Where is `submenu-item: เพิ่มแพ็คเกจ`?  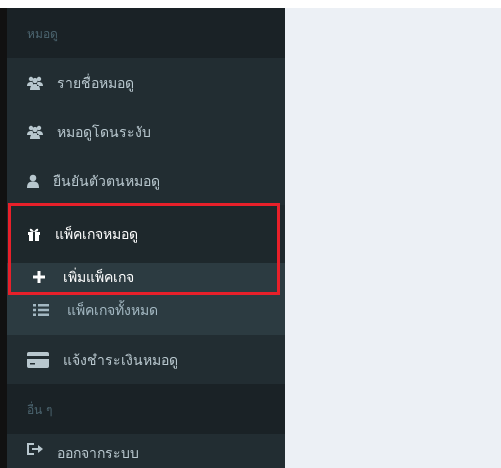
submenu-item: เพิ่มแพ็คเกจ is located at coordinates (146, 276).